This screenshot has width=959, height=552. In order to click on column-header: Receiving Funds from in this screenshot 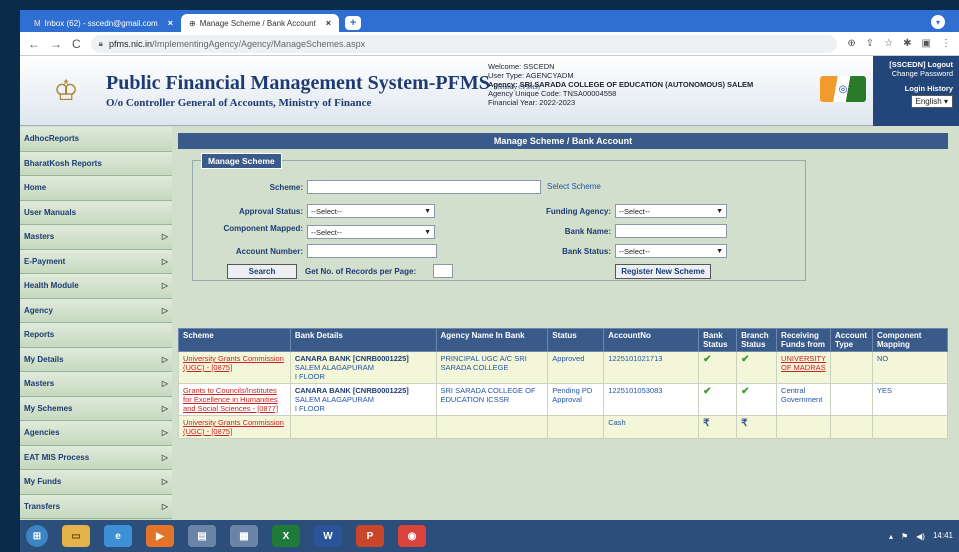, I will do `click(804, 340)`.